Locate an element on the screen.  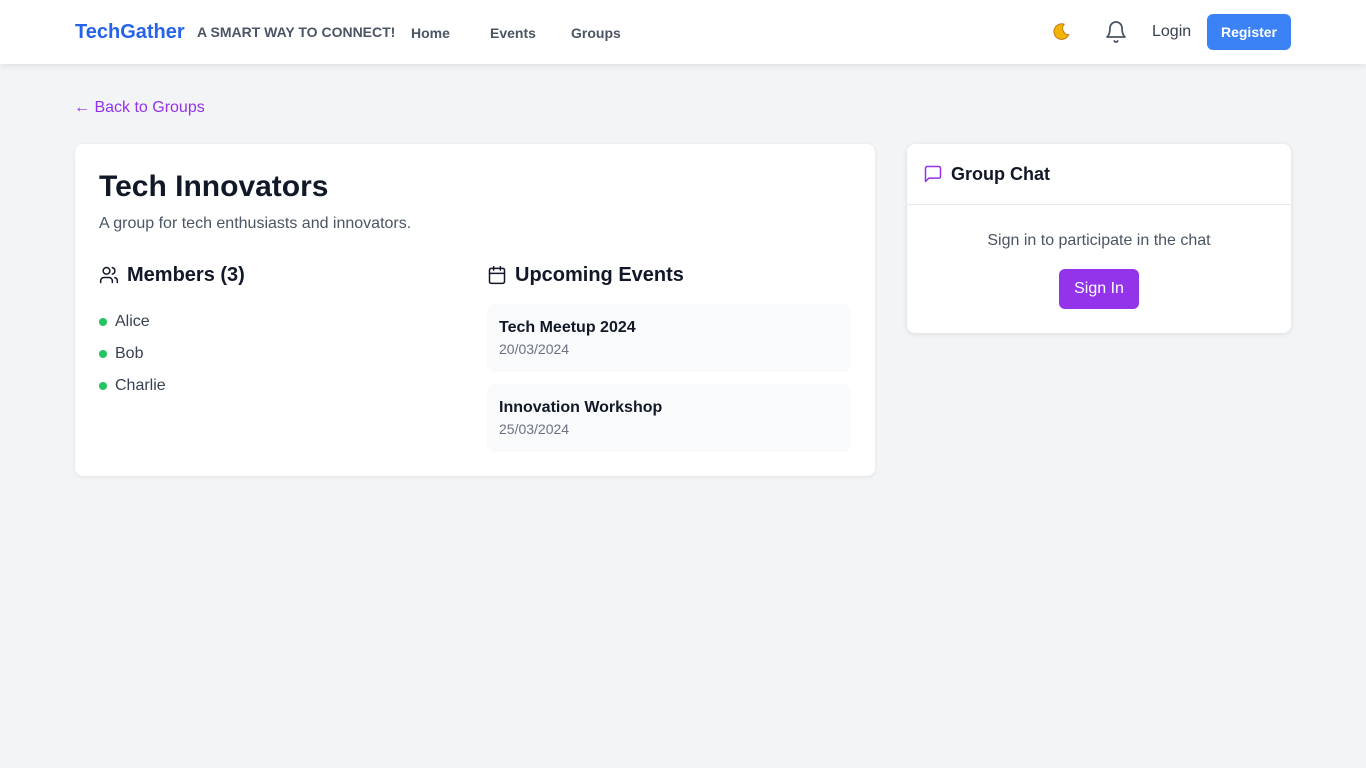
members-heading: Members (3) is located at coordinates (172, 275).